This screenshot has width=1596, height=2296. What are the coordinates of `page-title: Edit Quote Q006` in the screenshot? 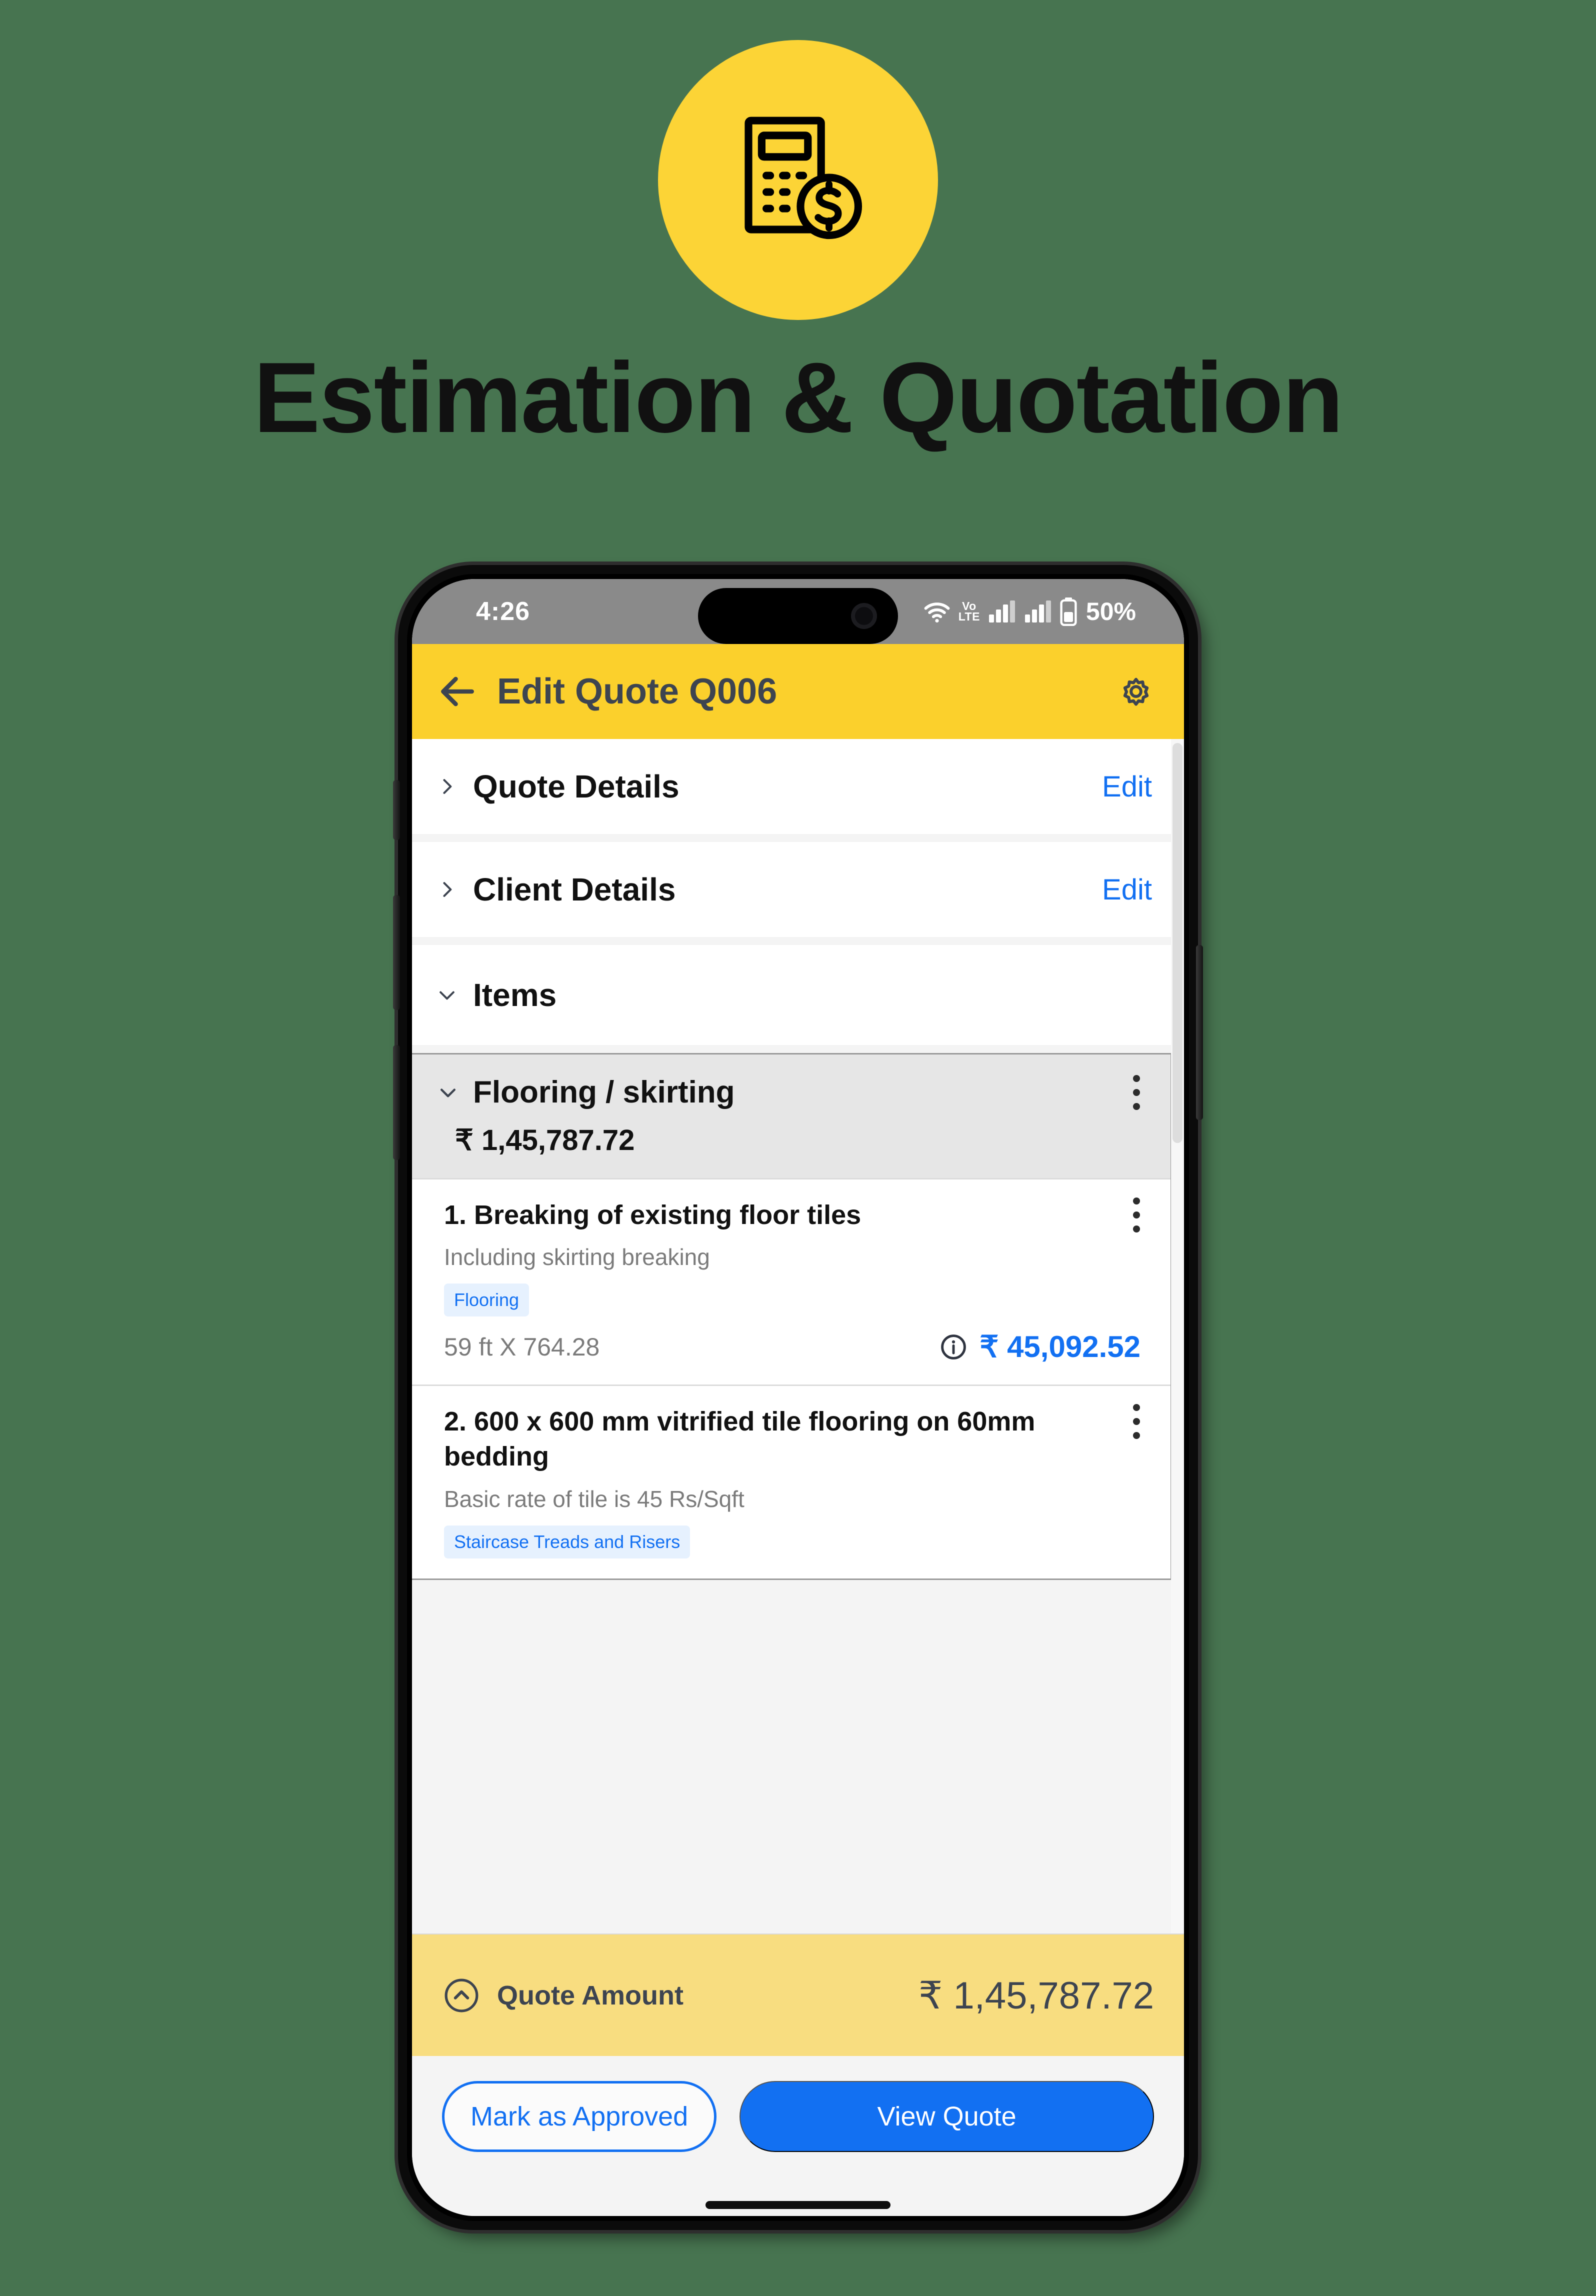 It's located at (637, 692).